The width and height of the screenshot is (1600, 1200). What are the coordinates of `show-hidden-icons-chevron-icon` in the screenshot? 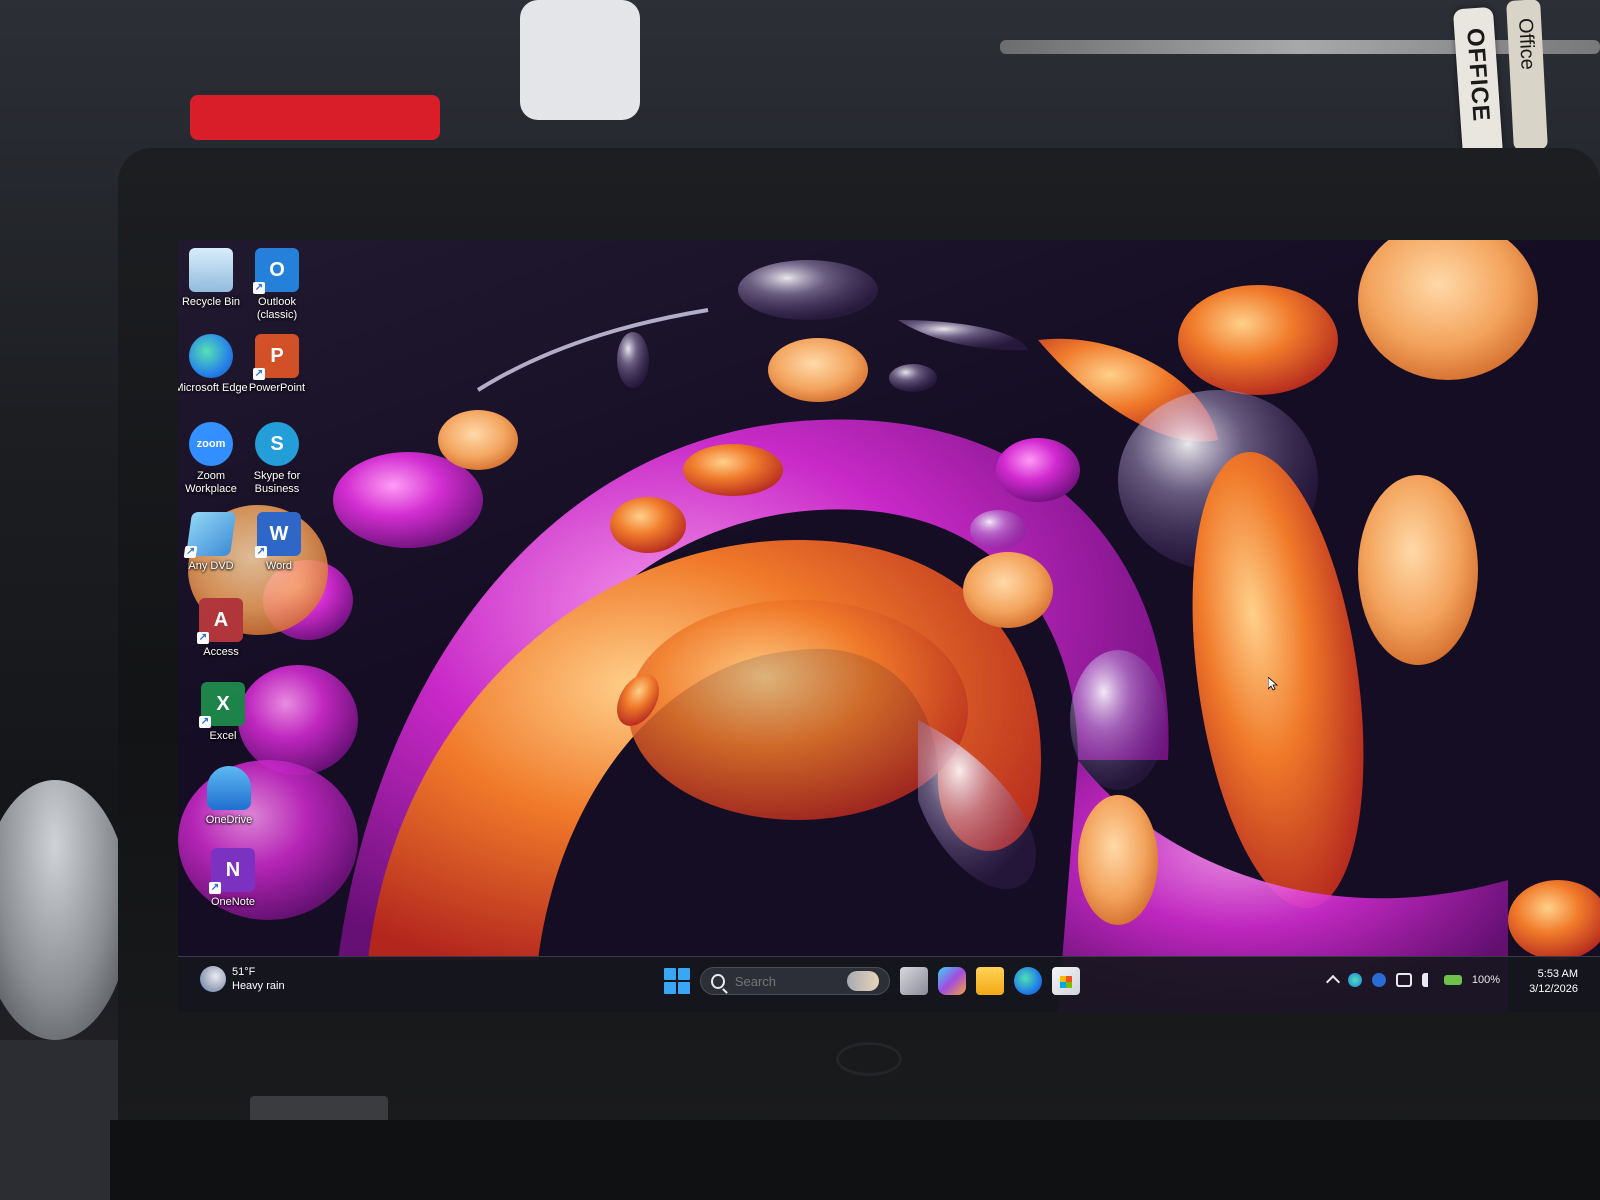 It's located at (1332, 982).